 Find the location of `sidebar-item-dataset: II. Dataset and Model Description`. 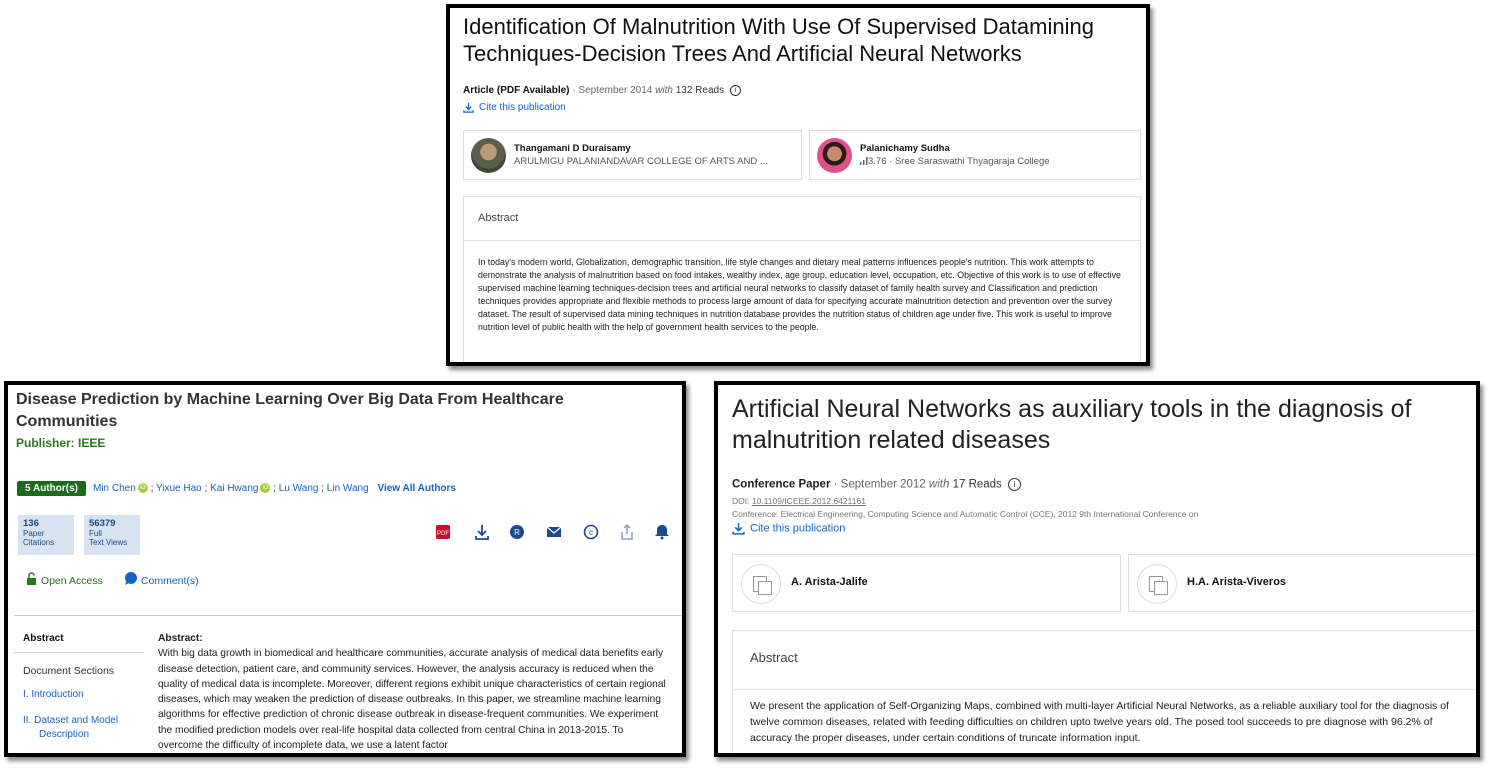

sidebar-item-dataset: II. Dataset and Model Description is located at coordinates (70, 728).